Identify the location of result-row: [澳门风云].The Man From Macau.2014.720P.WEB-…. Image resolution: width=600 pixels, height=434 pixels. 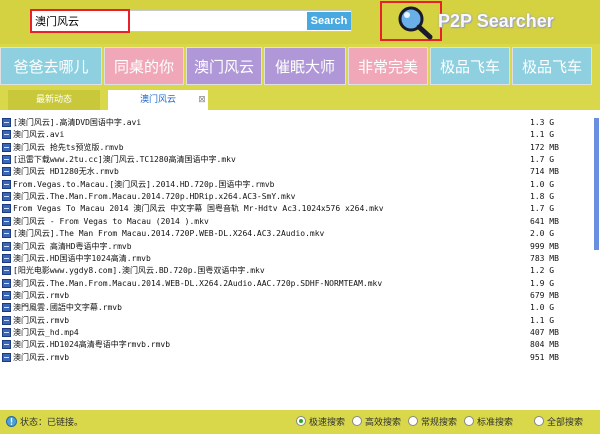
(300, 234).